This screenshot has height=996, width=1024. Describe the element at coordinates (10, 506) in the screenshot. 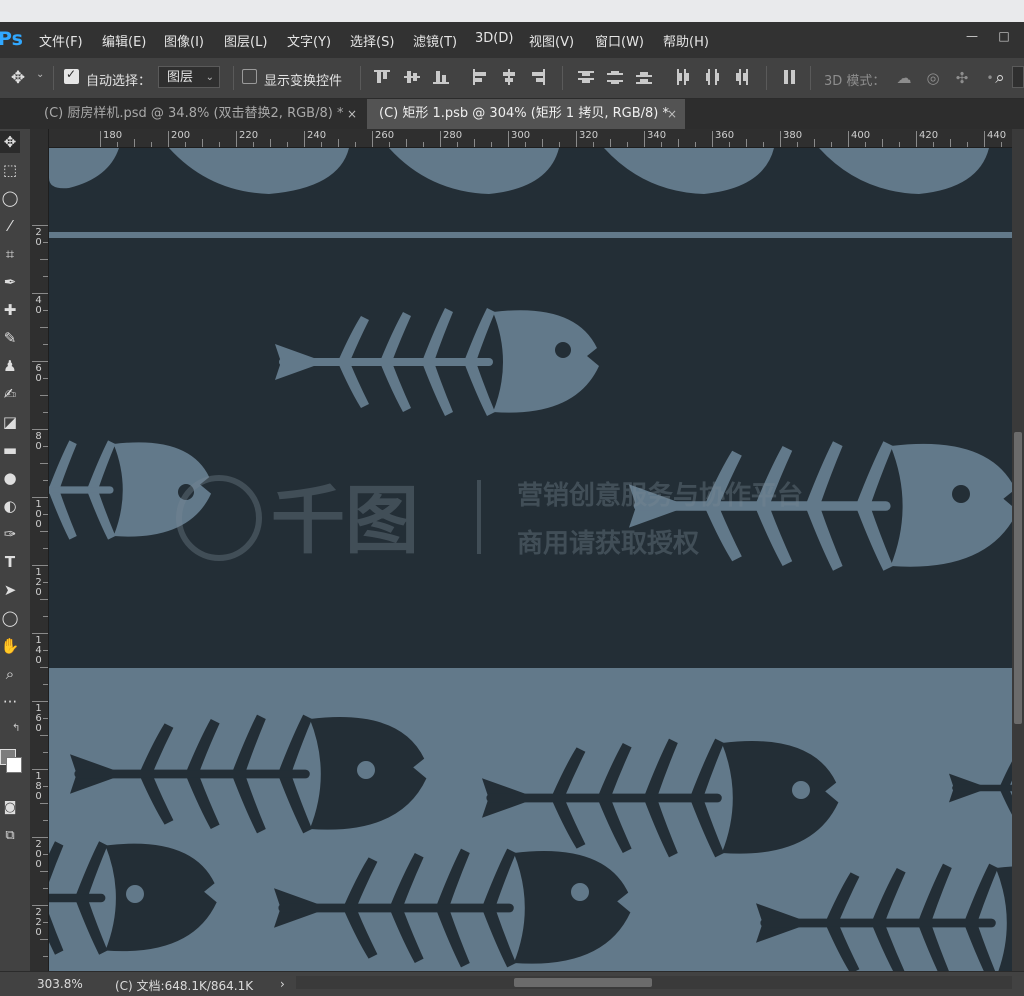

I see `dodge-tool-icon: ◐` at that location.